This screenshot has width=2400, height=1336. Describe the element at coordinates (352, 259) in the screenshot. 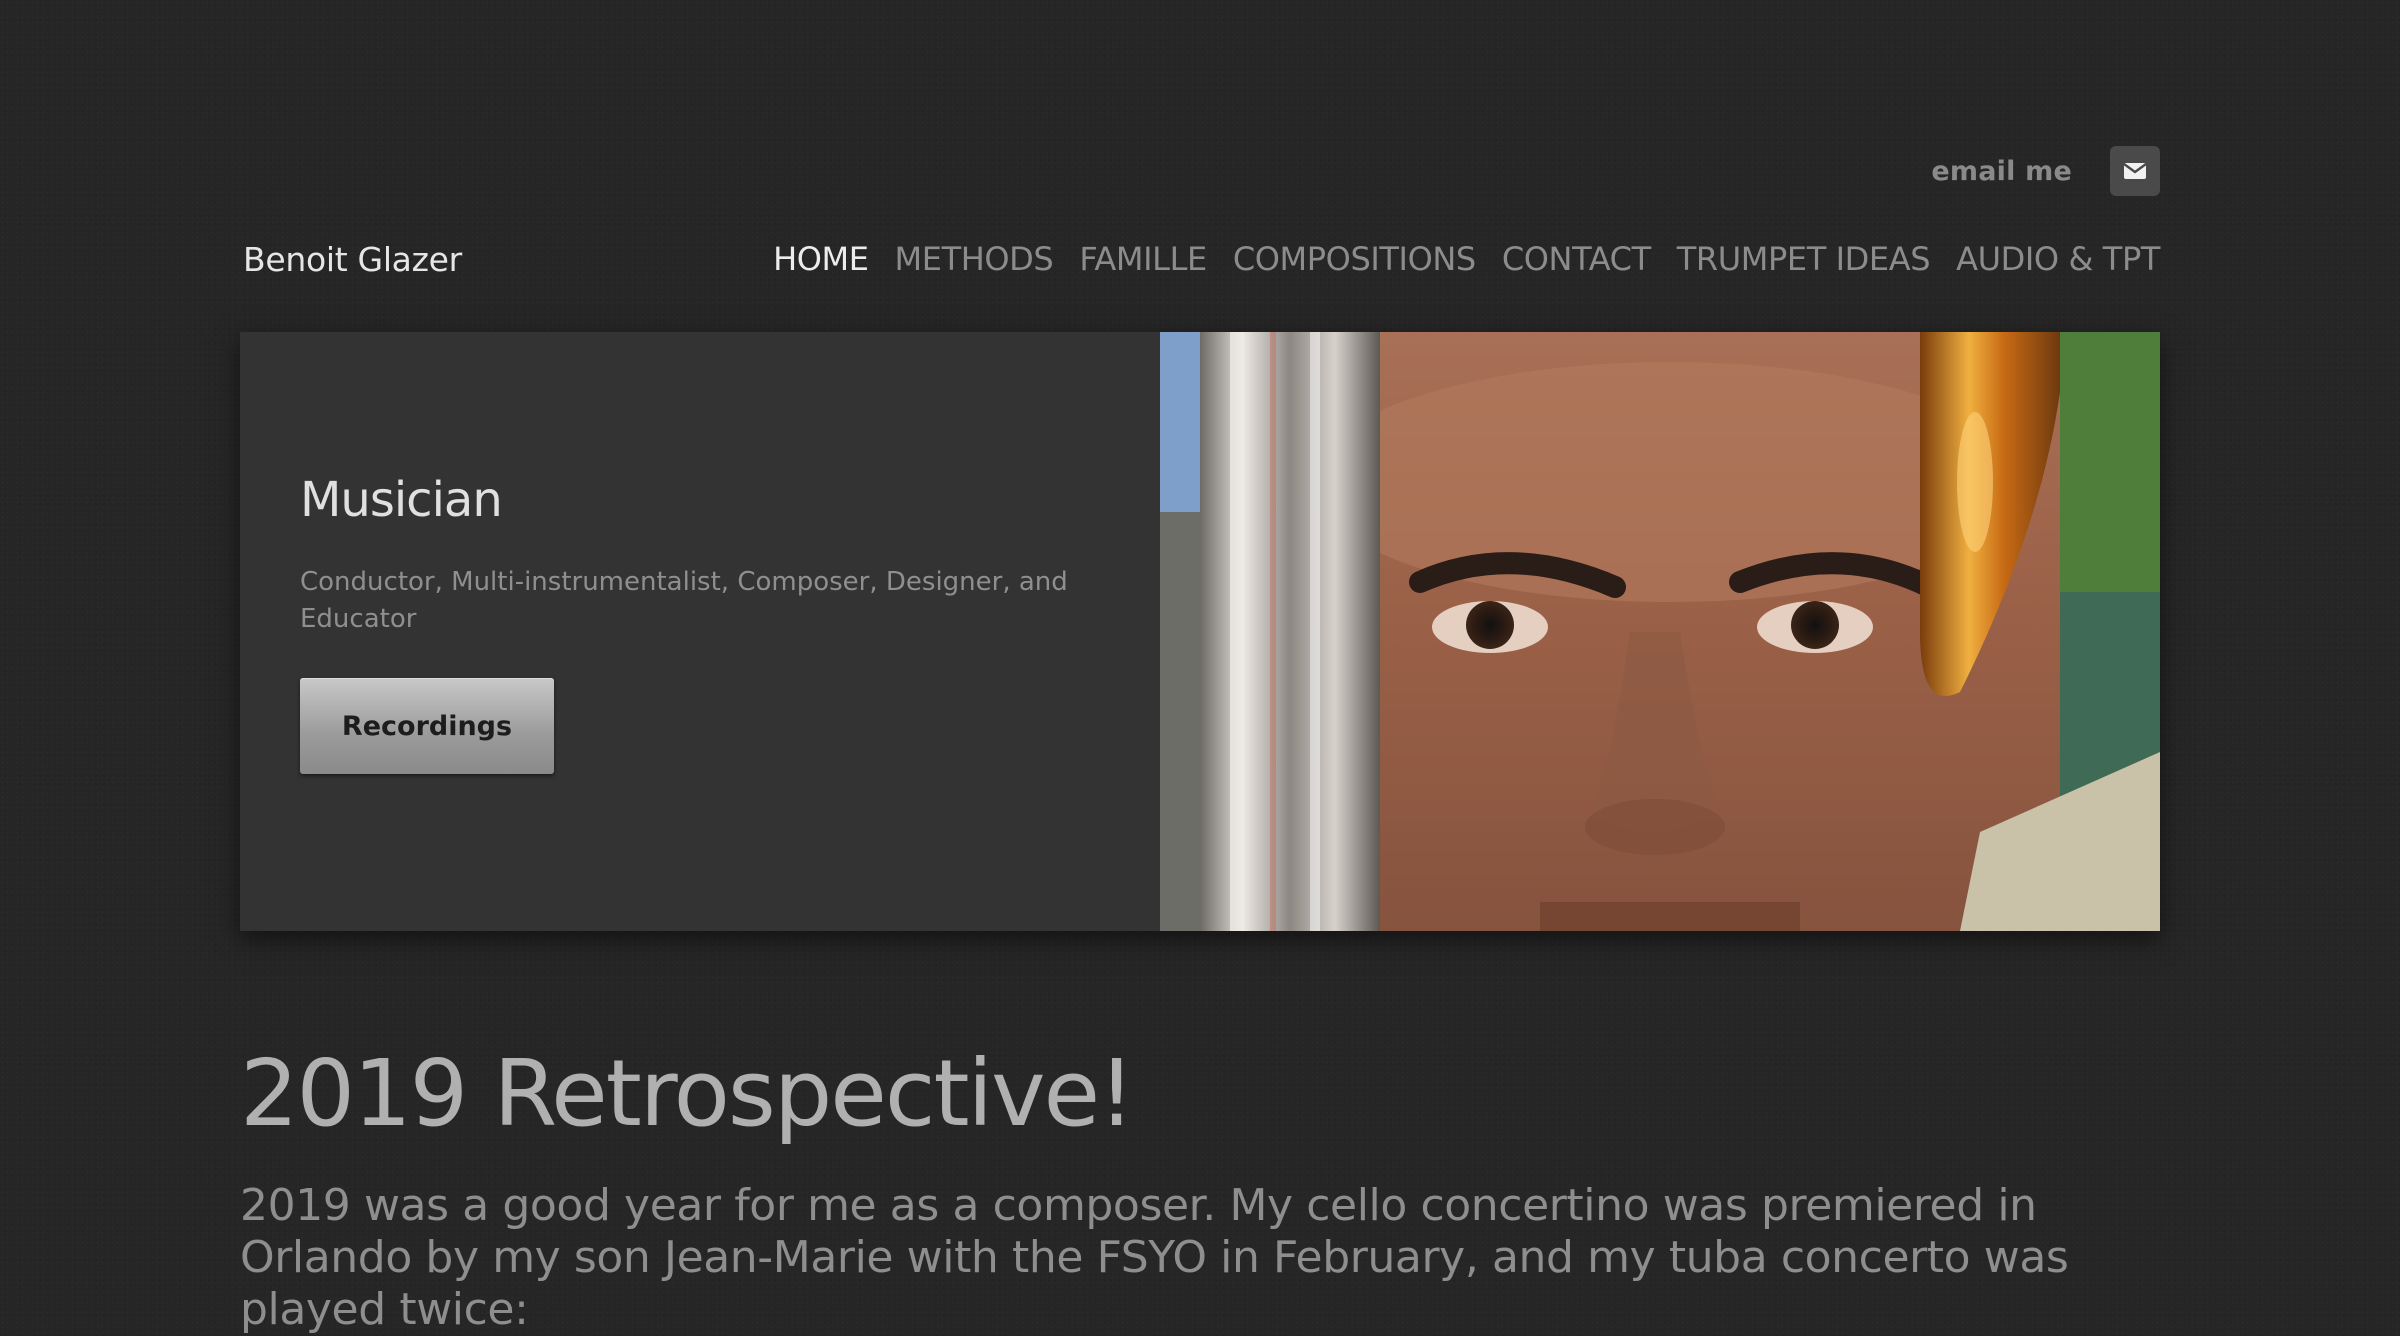

I see `site-title: Benoit Glazer` at that location.